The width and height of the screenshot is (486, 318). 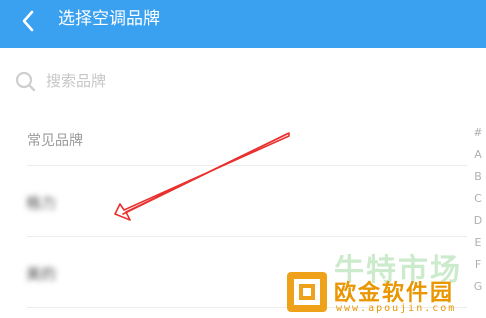 I want to click on chevron-left-icon, so click(x=29, y=21).